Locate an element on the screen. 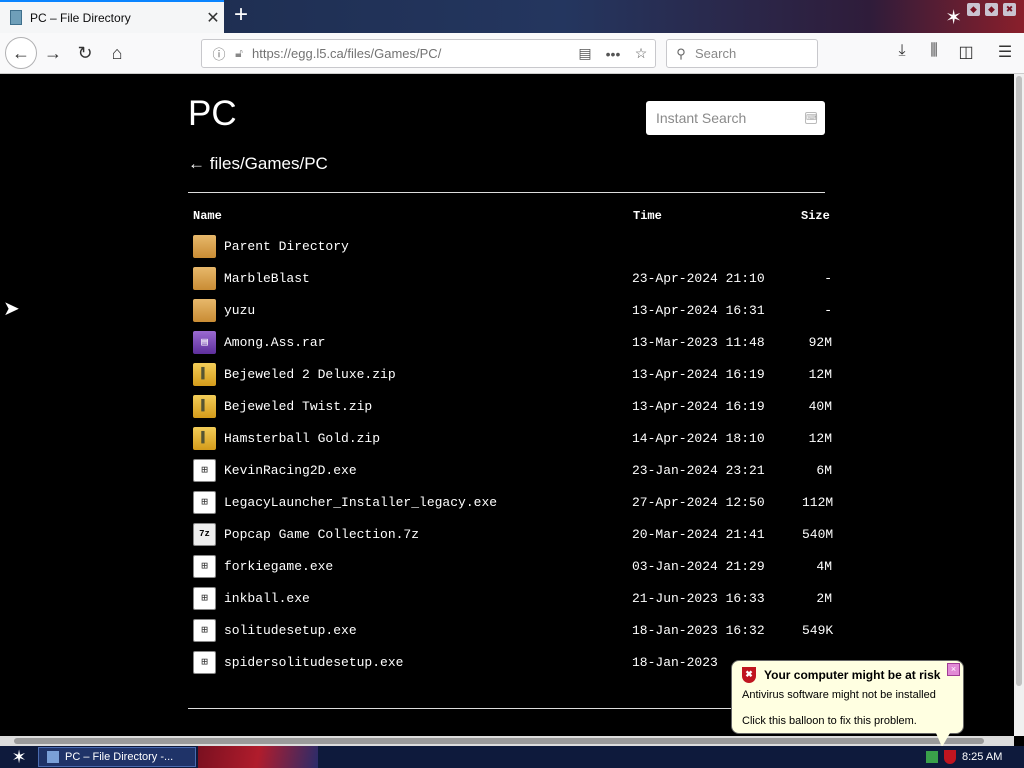 This screenshot has height=768, width=1024. bookmark-star-icon: ☆ is located at coordinates (641, 53).